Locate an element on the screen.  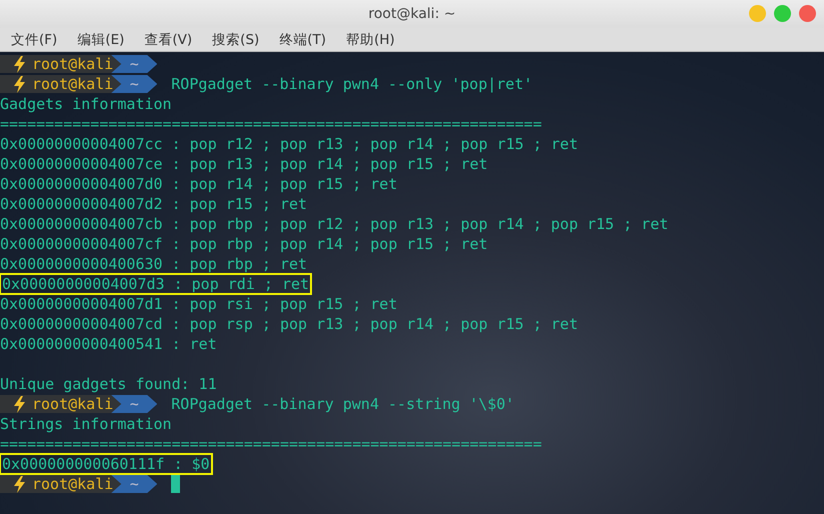
menu-item: 搜索(S) is located at coordinates (234, 39).